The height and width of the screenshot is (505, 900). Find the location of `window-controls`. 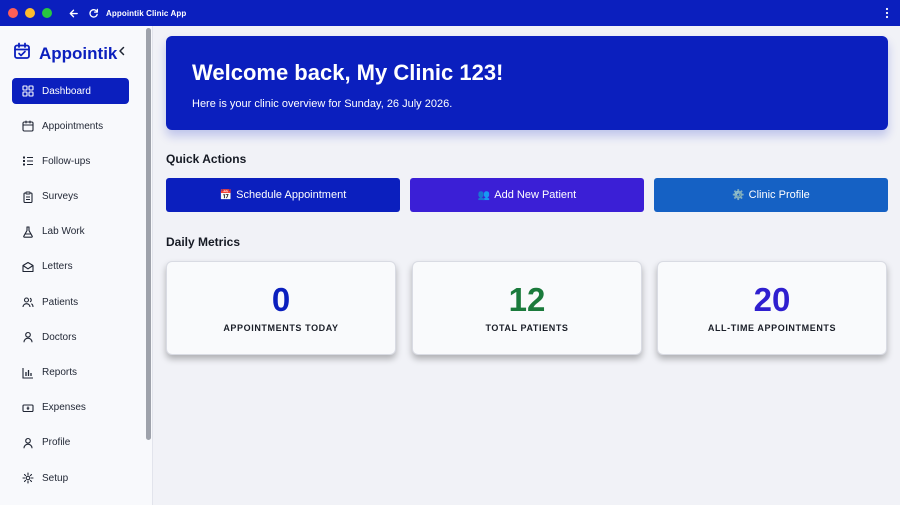

window-controls is located at coordinates (30, 13).